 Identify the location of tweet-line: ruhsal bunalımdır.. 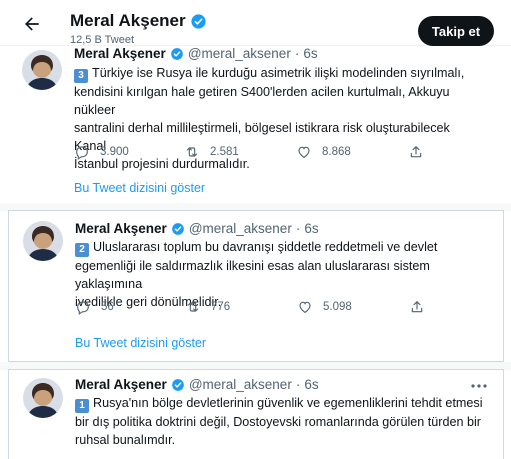
(125, 440).